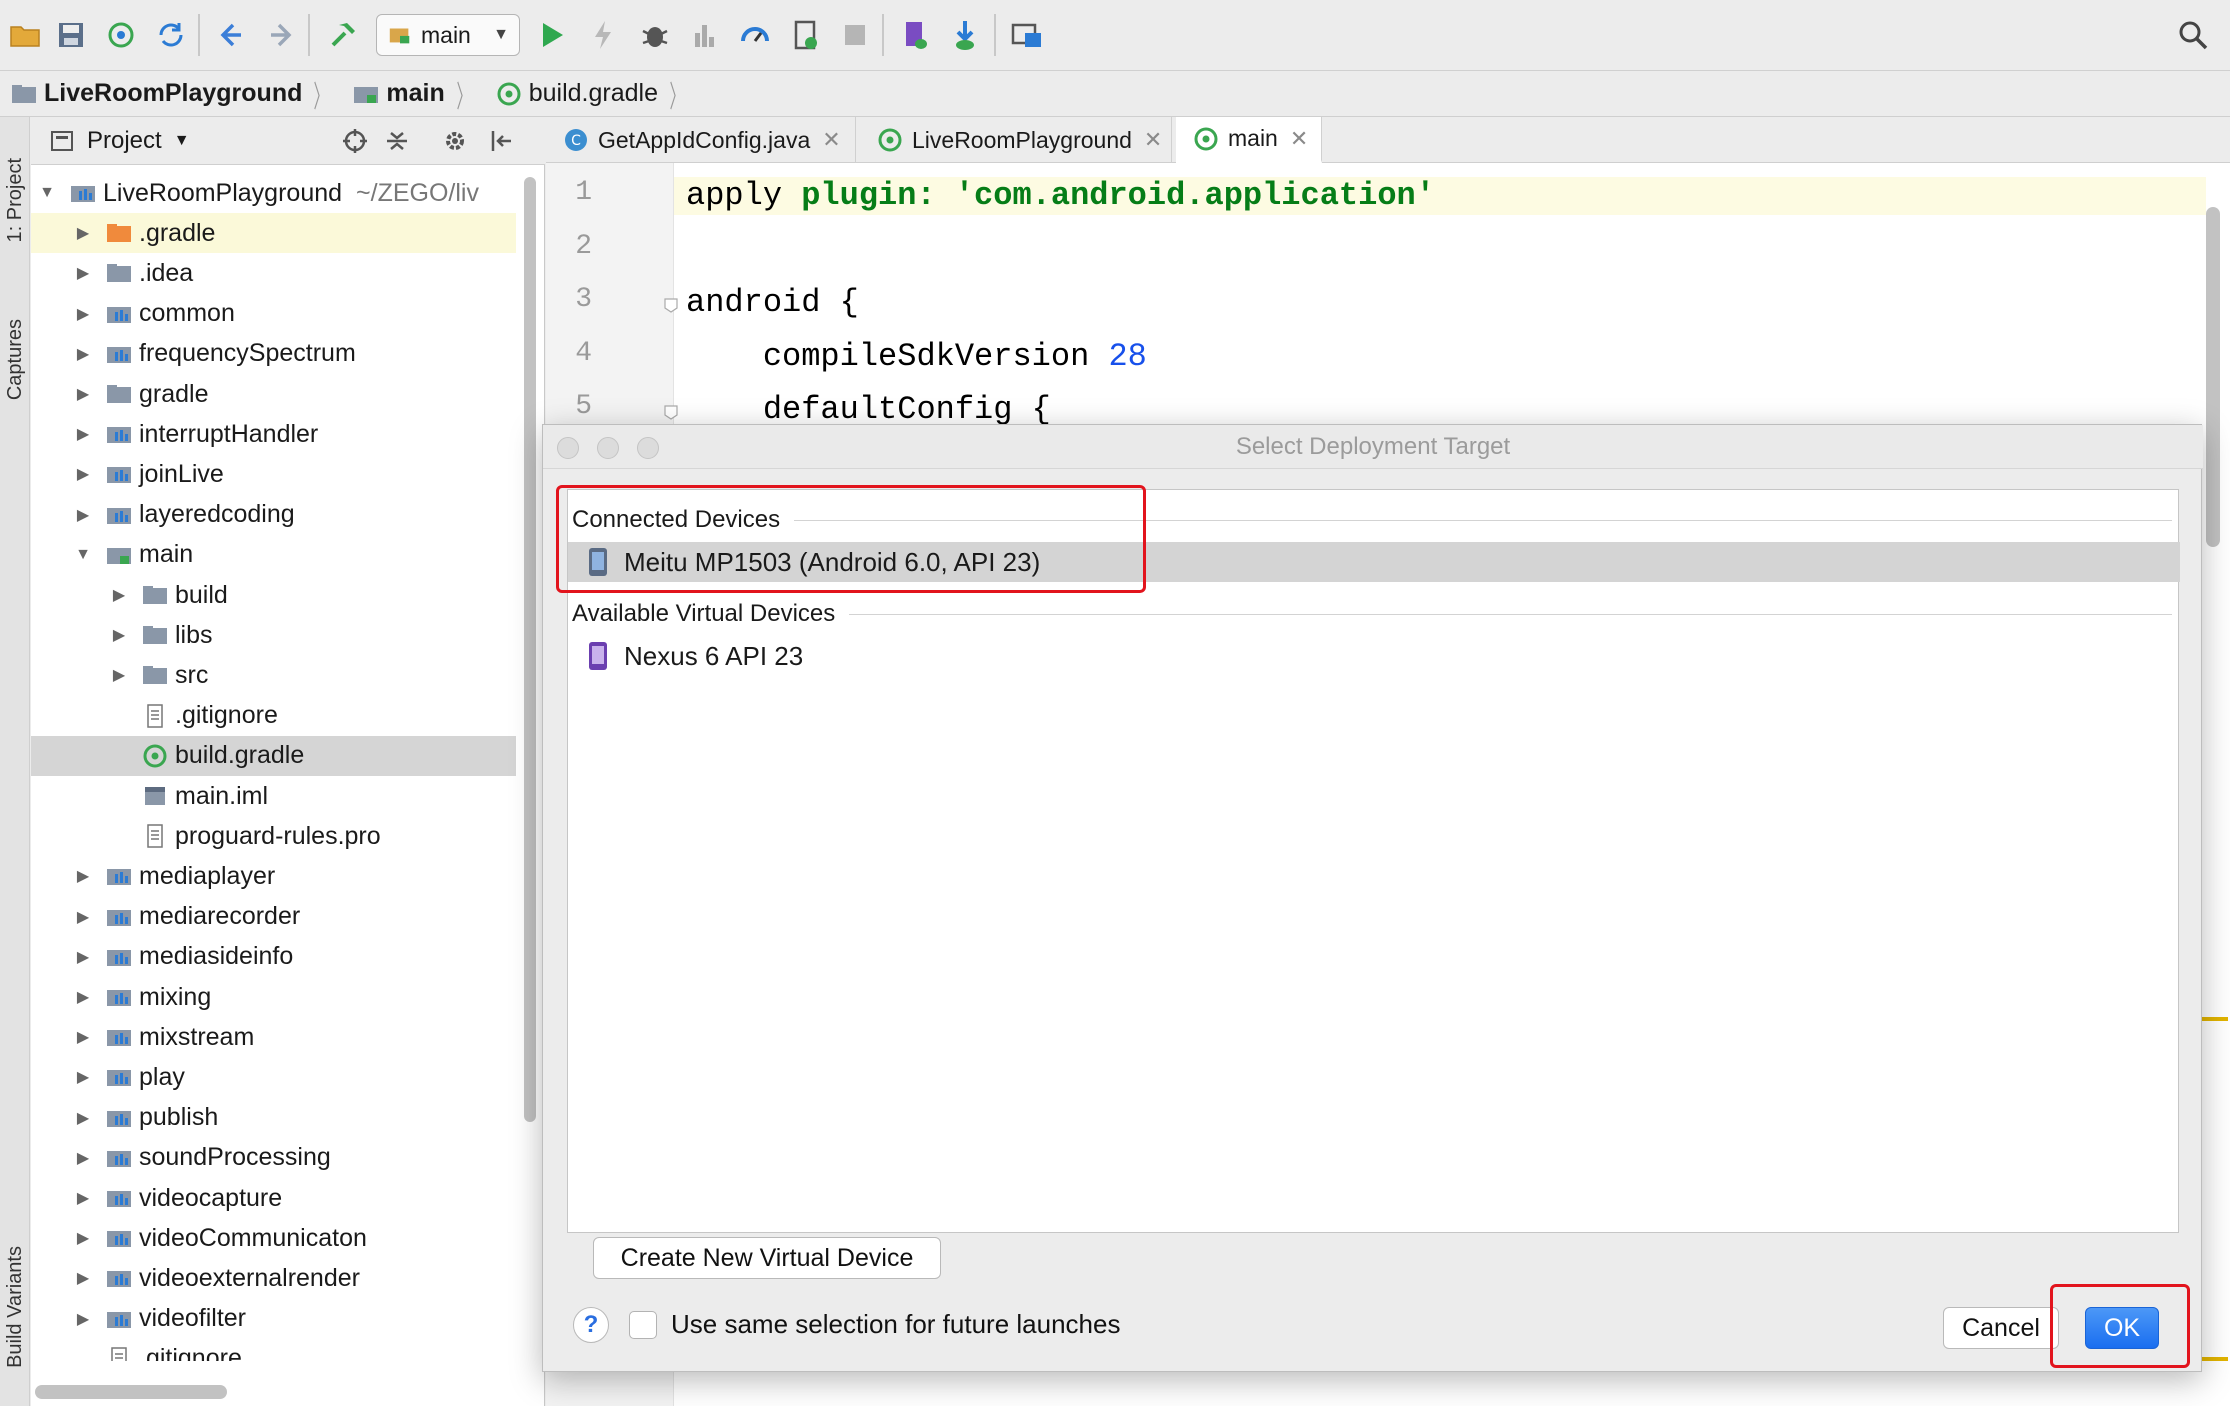 The image size is (2230, 1406). I want to click on tree-item: ▶ layeredcoding, so click(273, 515).